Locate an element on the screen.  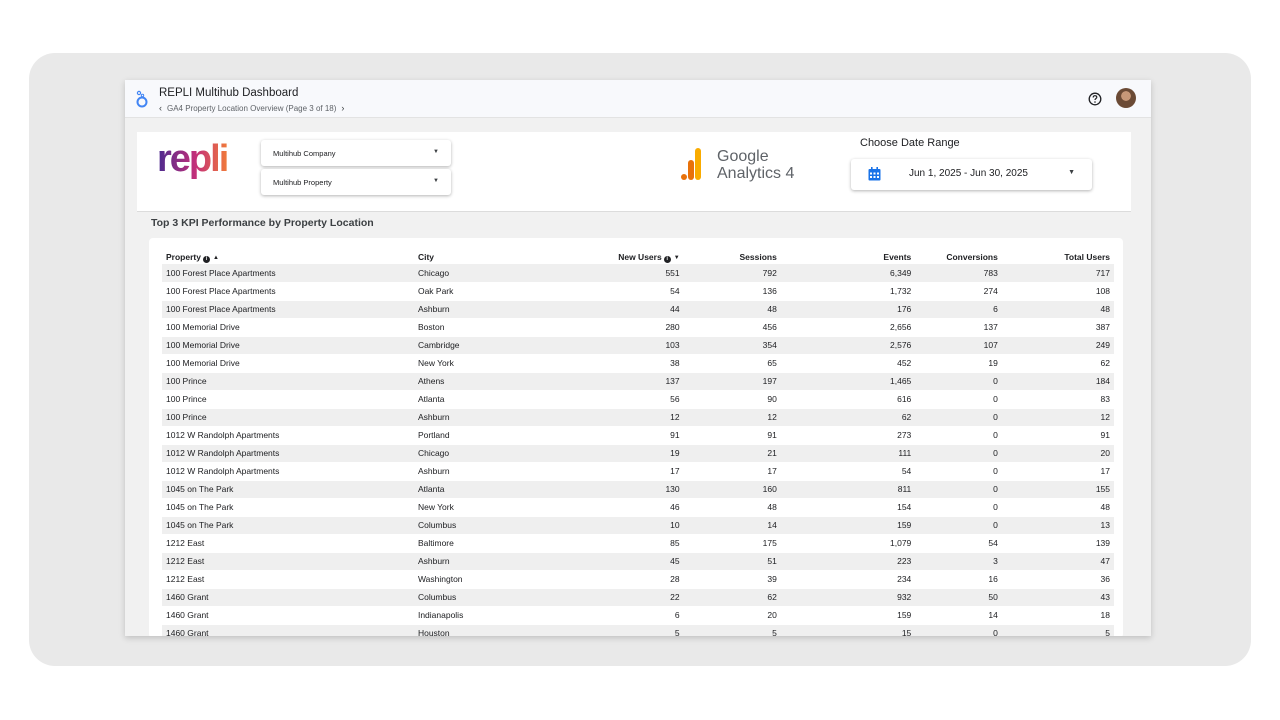
company-select: Multihub Company ▼ is located at coordinates (356, 153).